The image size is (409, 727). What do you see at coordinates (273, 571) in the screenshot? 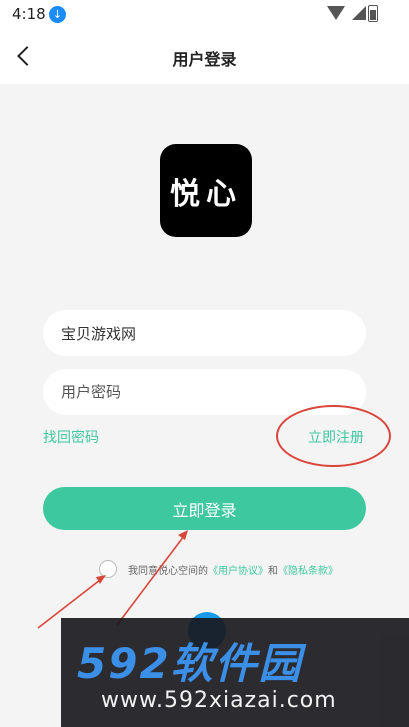
I see `agreement-conjunction: 和` at bounding box center [273, 571].